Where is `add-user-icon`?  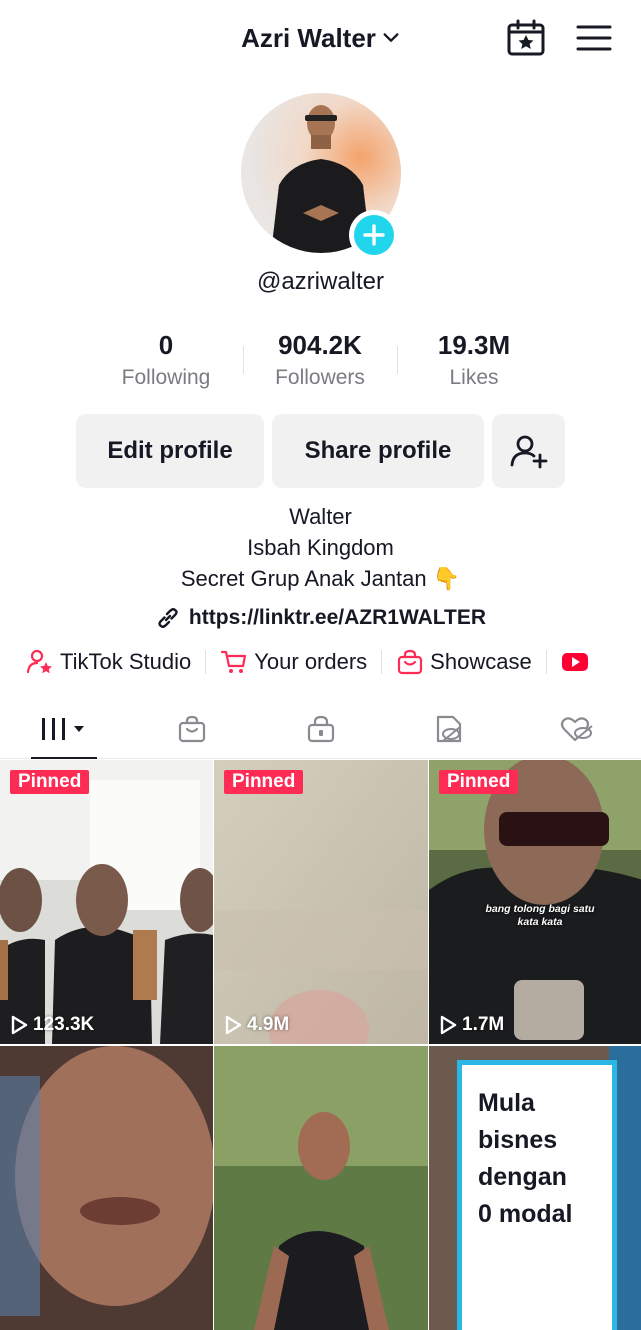 add-user-icon is located at coordinates (528, 452).